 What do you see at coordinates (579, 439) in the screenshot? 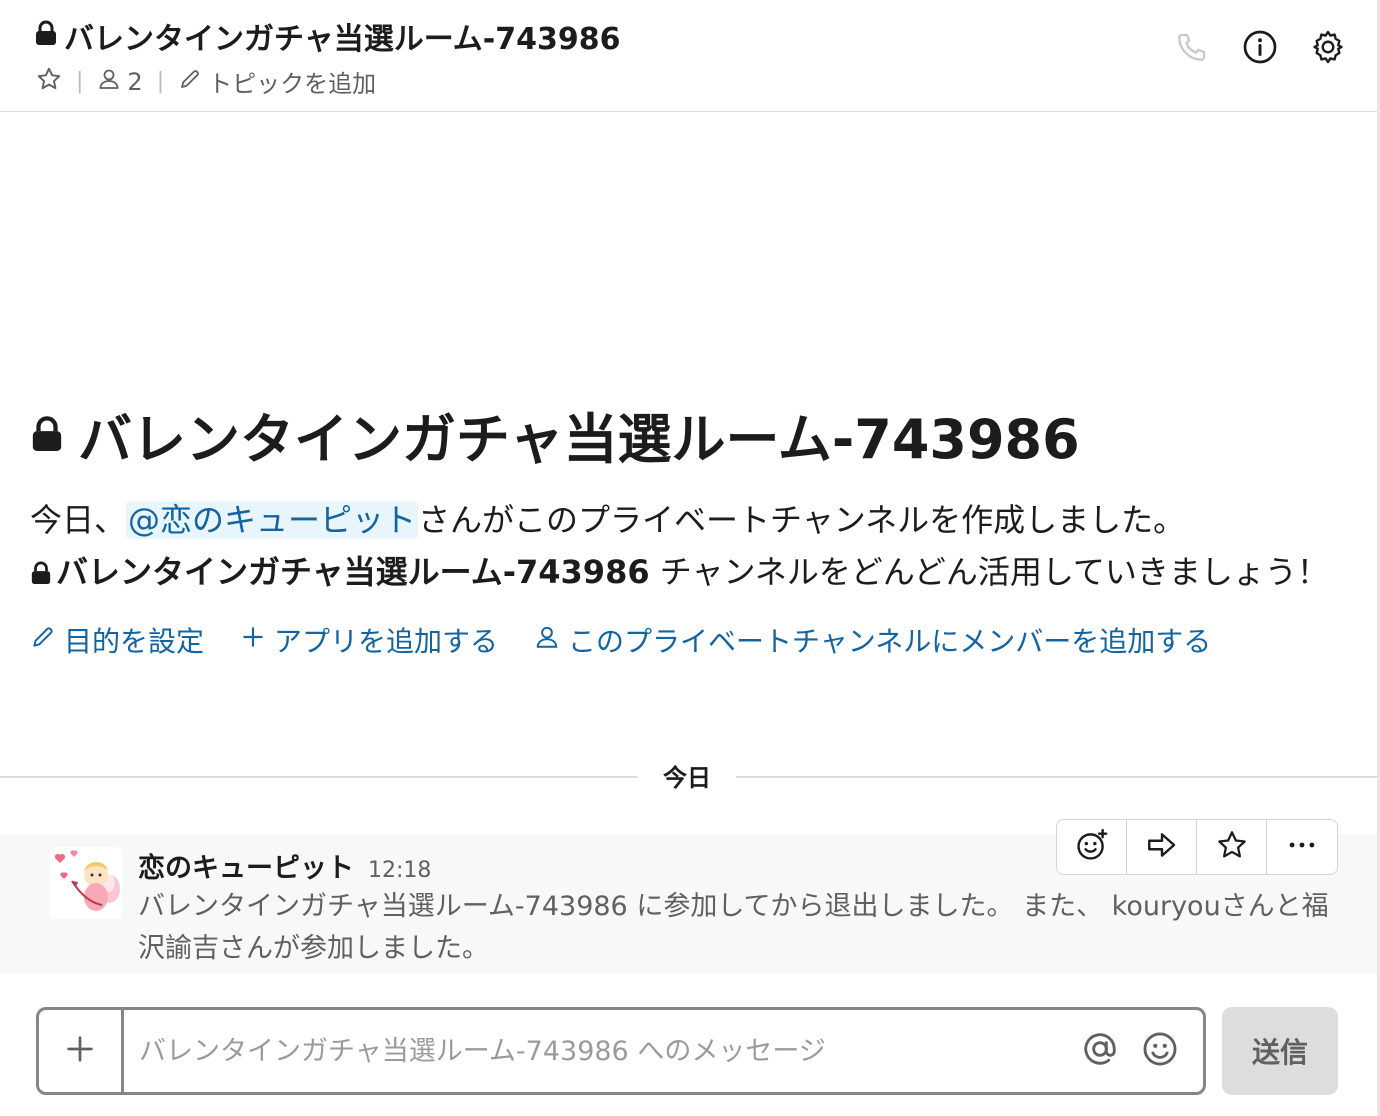
I see `intro-channel-name: バレンタインガチャ当選ルーム-743986` at bounding box center [579, 439].